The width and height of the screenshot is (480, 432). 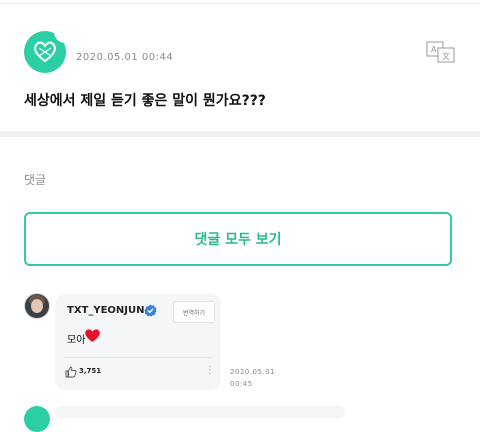 What do you see at coordinates (150, 310) in the screenshot?
I see `verified-badge-icon` at bounding box center [150, 310].